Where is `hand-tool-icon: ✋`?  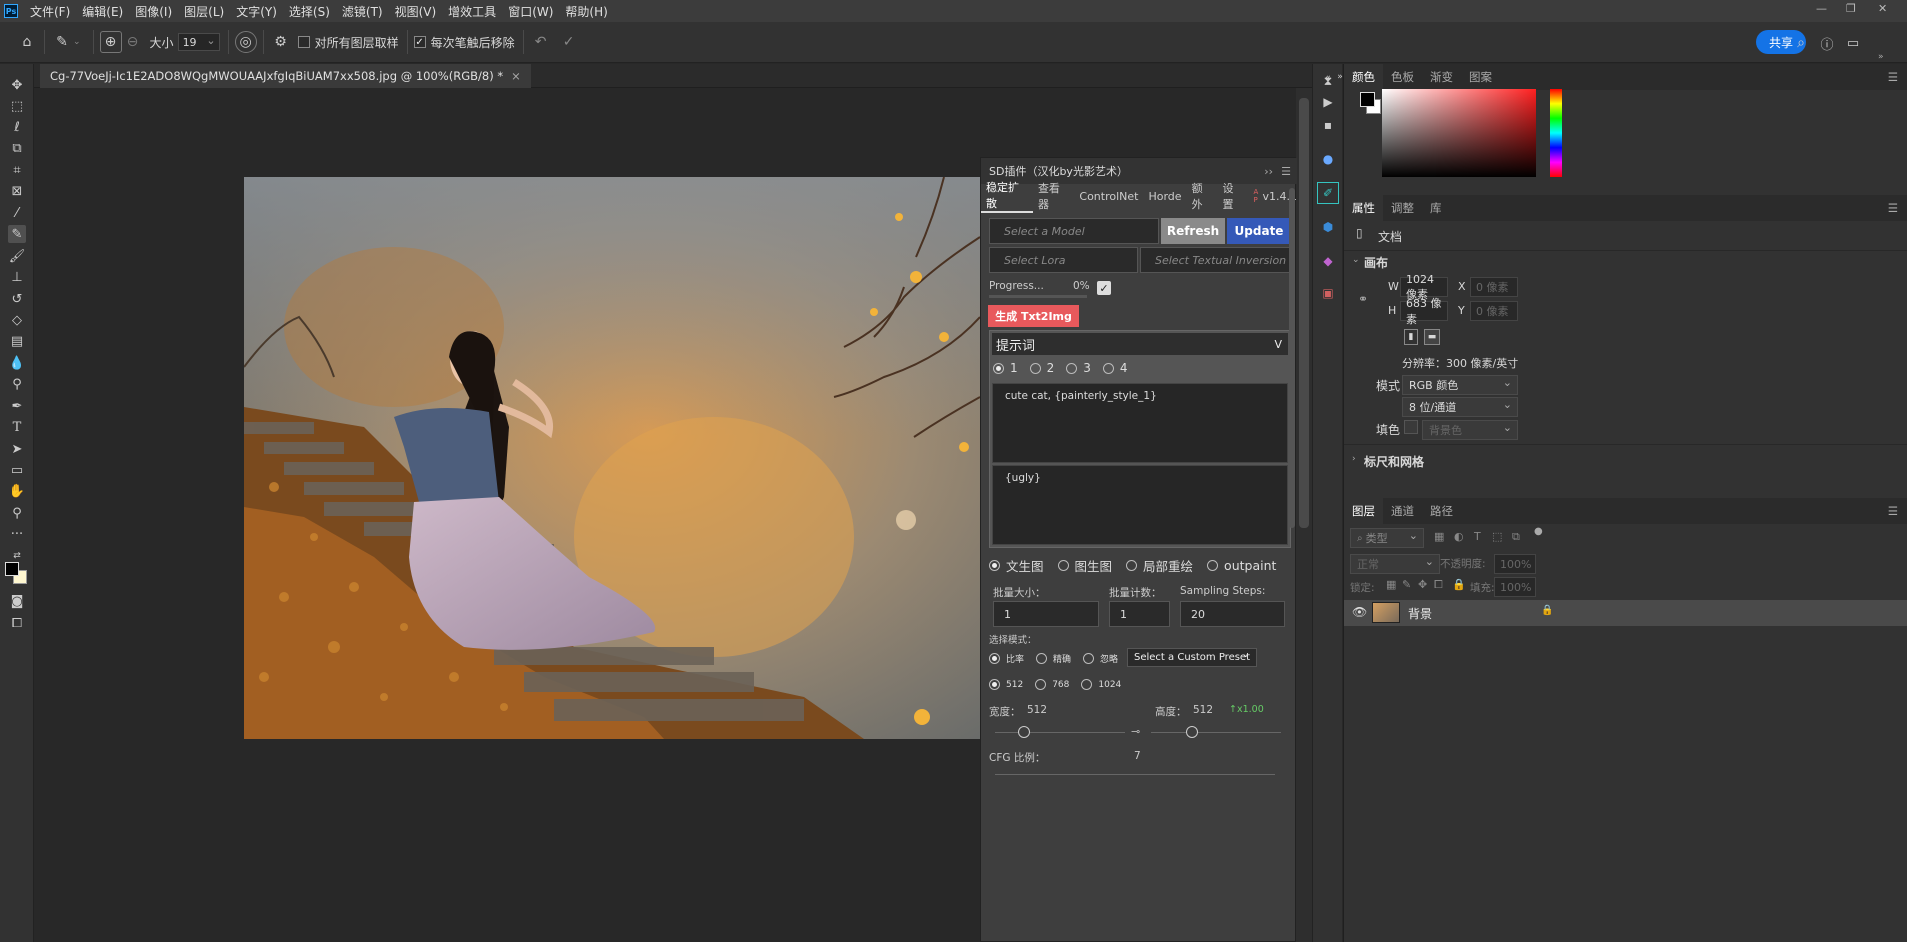 hand-tool-icon: ✋ is located at coordinates (17, 491).